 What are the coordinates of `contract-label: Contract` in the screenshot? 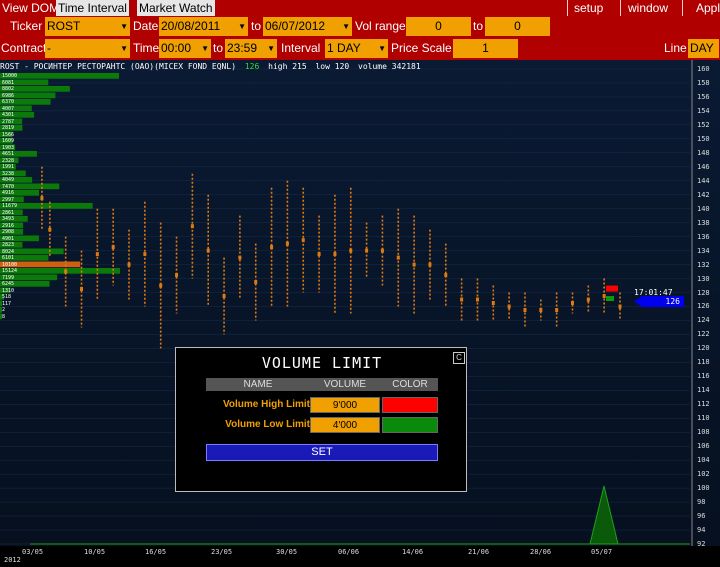 It's located at (24, 48).